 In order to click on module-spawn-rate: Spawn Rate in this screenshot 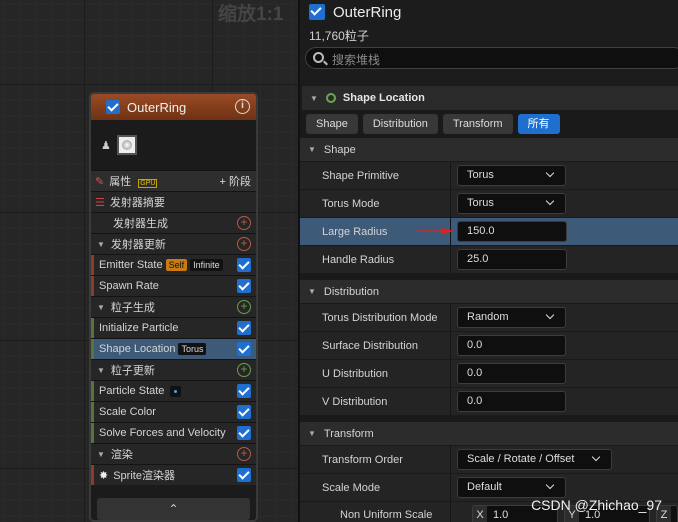, I will do `click(173, 285)`.